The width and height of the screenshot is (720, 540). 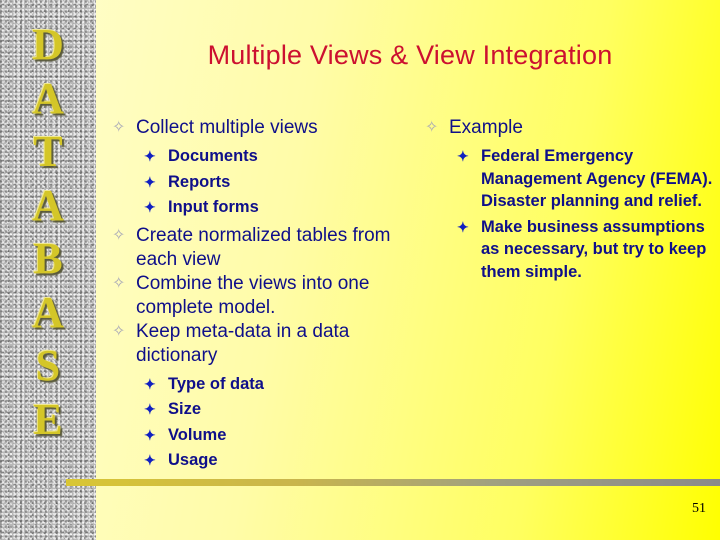 I want to click on sub-bullet-text: Volume, so click(x=197, y=434).